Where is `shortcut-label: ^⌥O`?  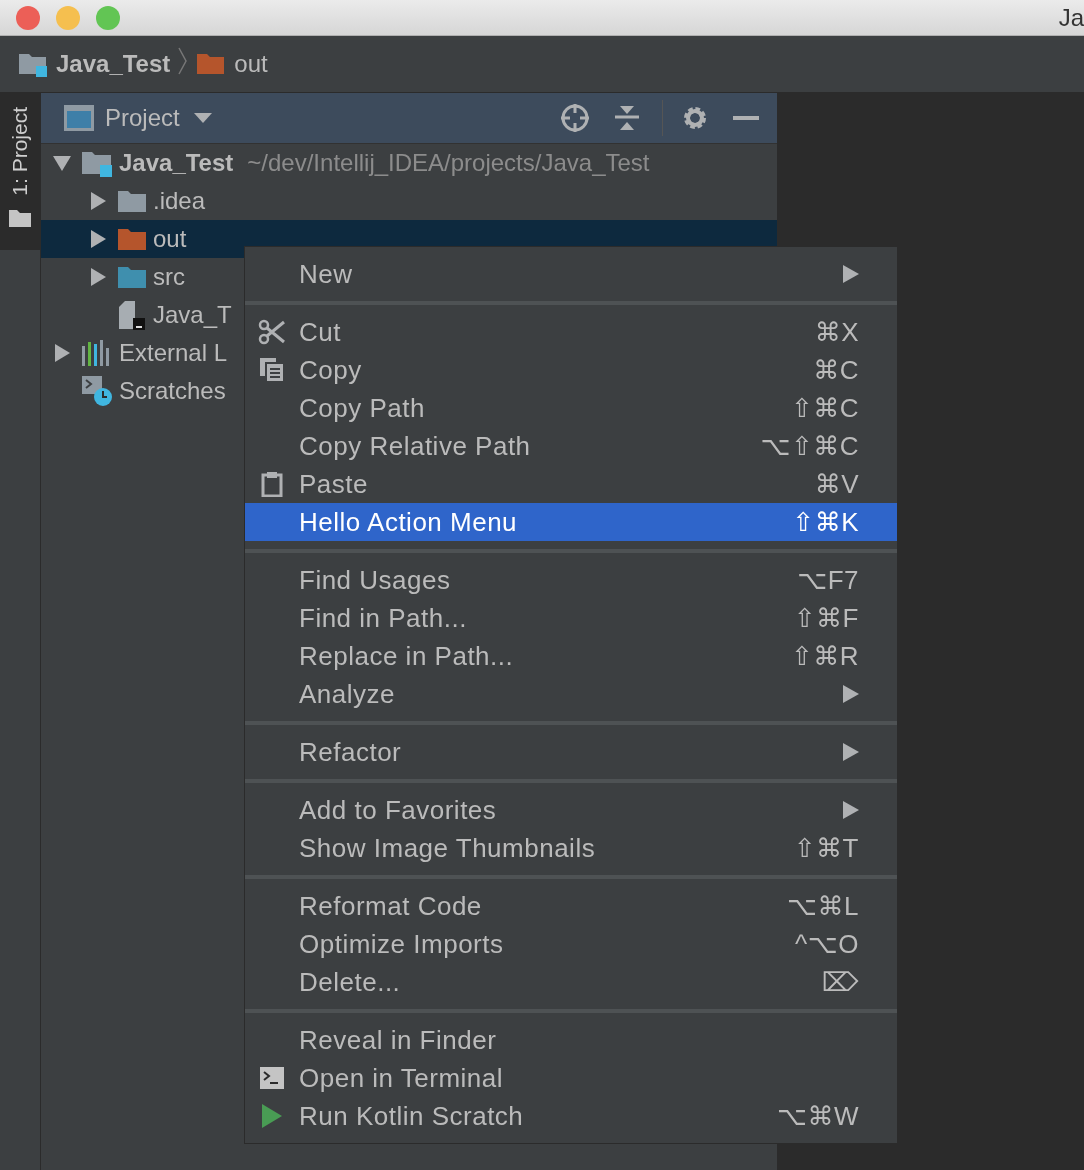 shortcut-label: ^⌥O is located at coordinates (827, 944).